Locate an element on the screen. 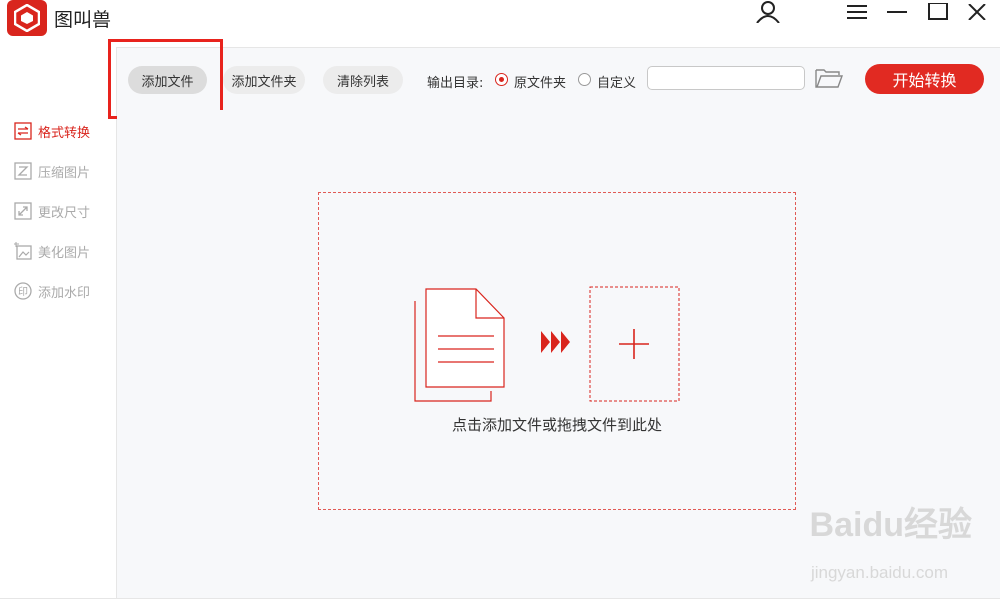  file-to-add-illustration is located at coordinates (547, 344).